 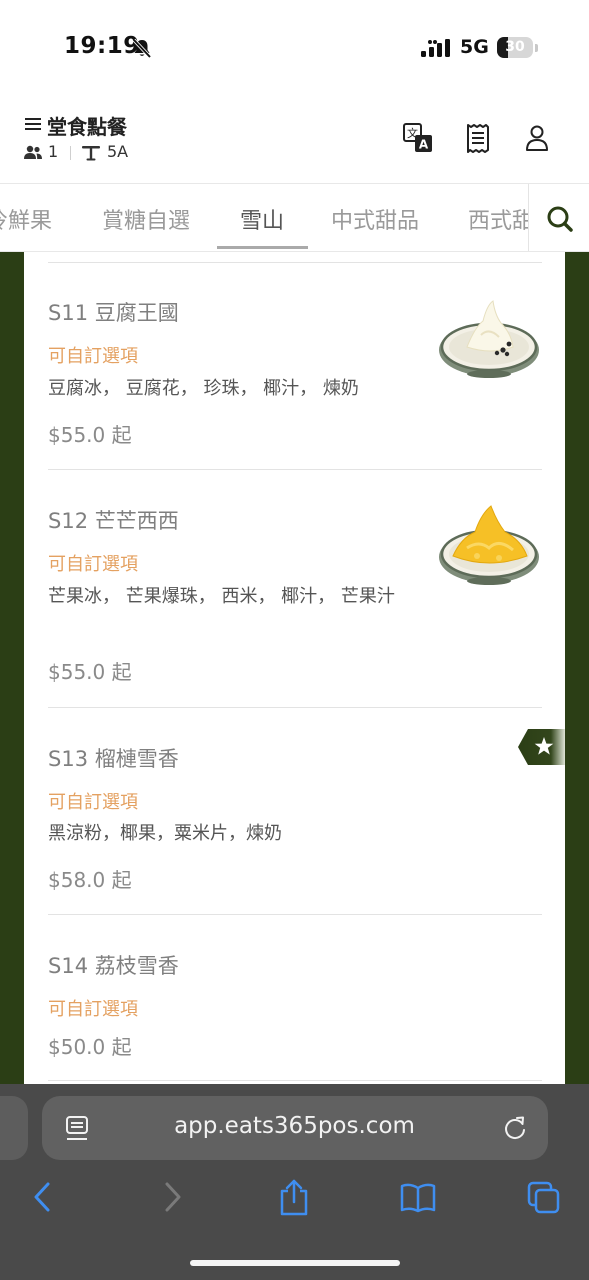 I want to click on search-icon, so click(x=560, y=219).